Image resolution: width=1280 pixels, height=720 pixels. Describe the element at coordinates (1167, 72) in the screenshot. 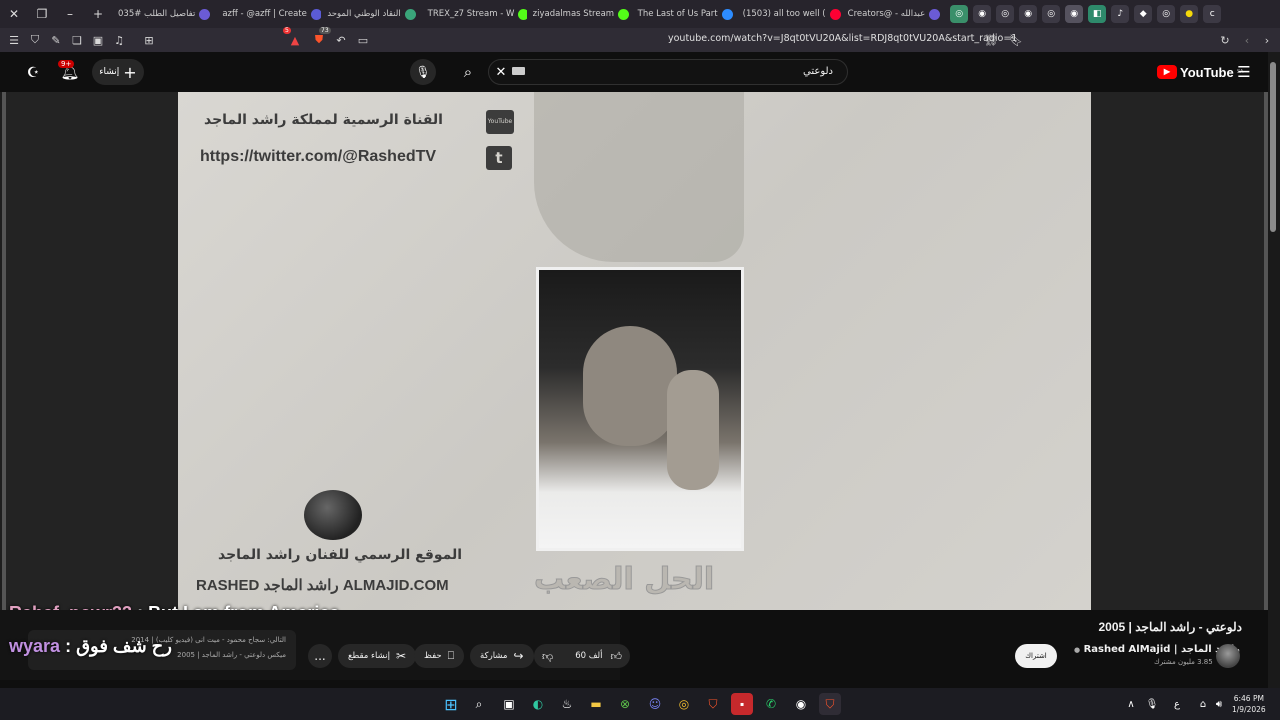

I see `youtube-play-icon: ▶` at that location.